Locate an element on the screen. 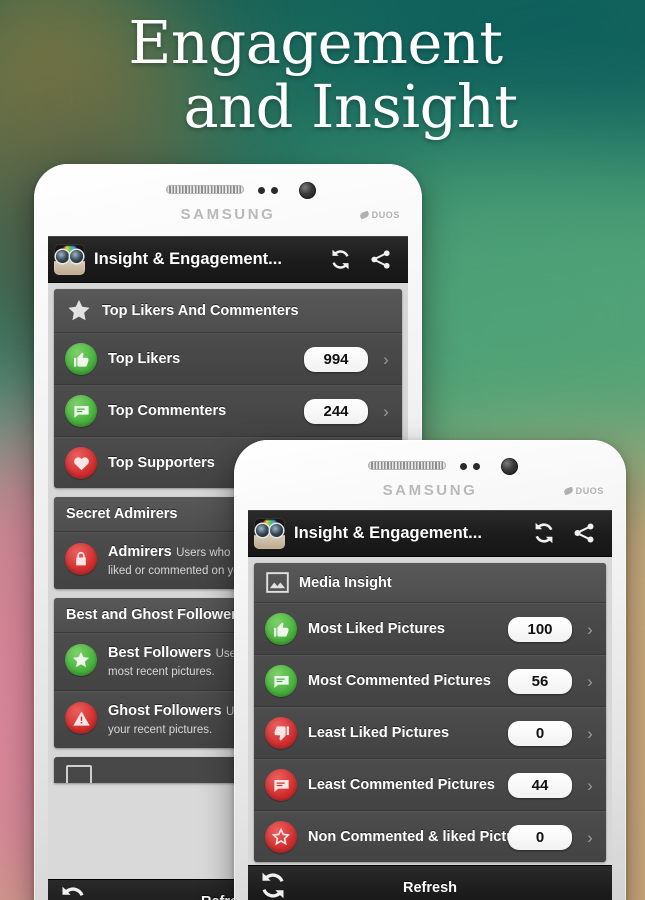 Image resolution: width=645 pixels, height=900 pixels. phone-bezel-top-back: SAMSUNG DUOS is located at coordinates (228, 200).